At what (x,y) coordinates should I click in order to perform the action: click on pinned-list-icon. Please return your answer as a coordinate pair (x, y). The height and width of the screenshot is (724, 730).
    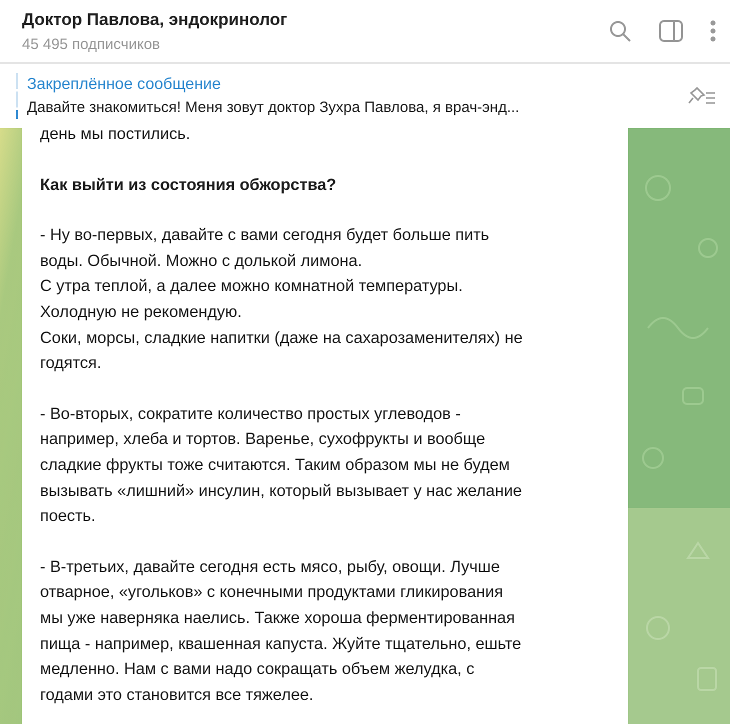
    Looking at the image, I should click on (702, 96).